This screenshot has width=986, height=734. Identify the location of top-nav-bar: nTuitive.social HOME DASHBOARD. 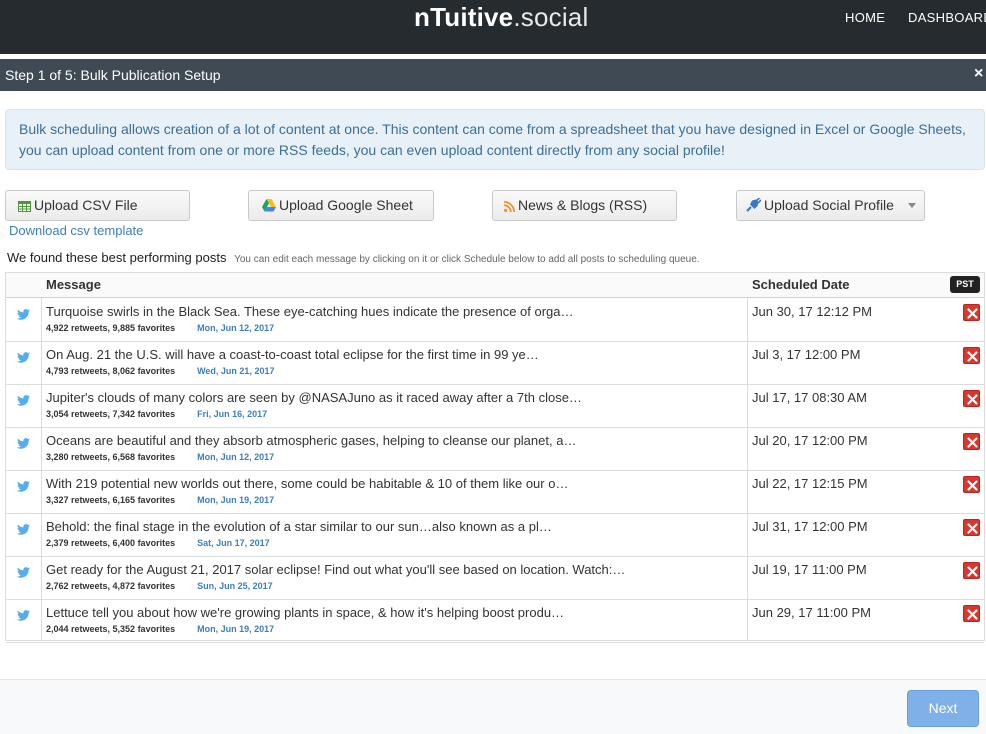
(493, 27).